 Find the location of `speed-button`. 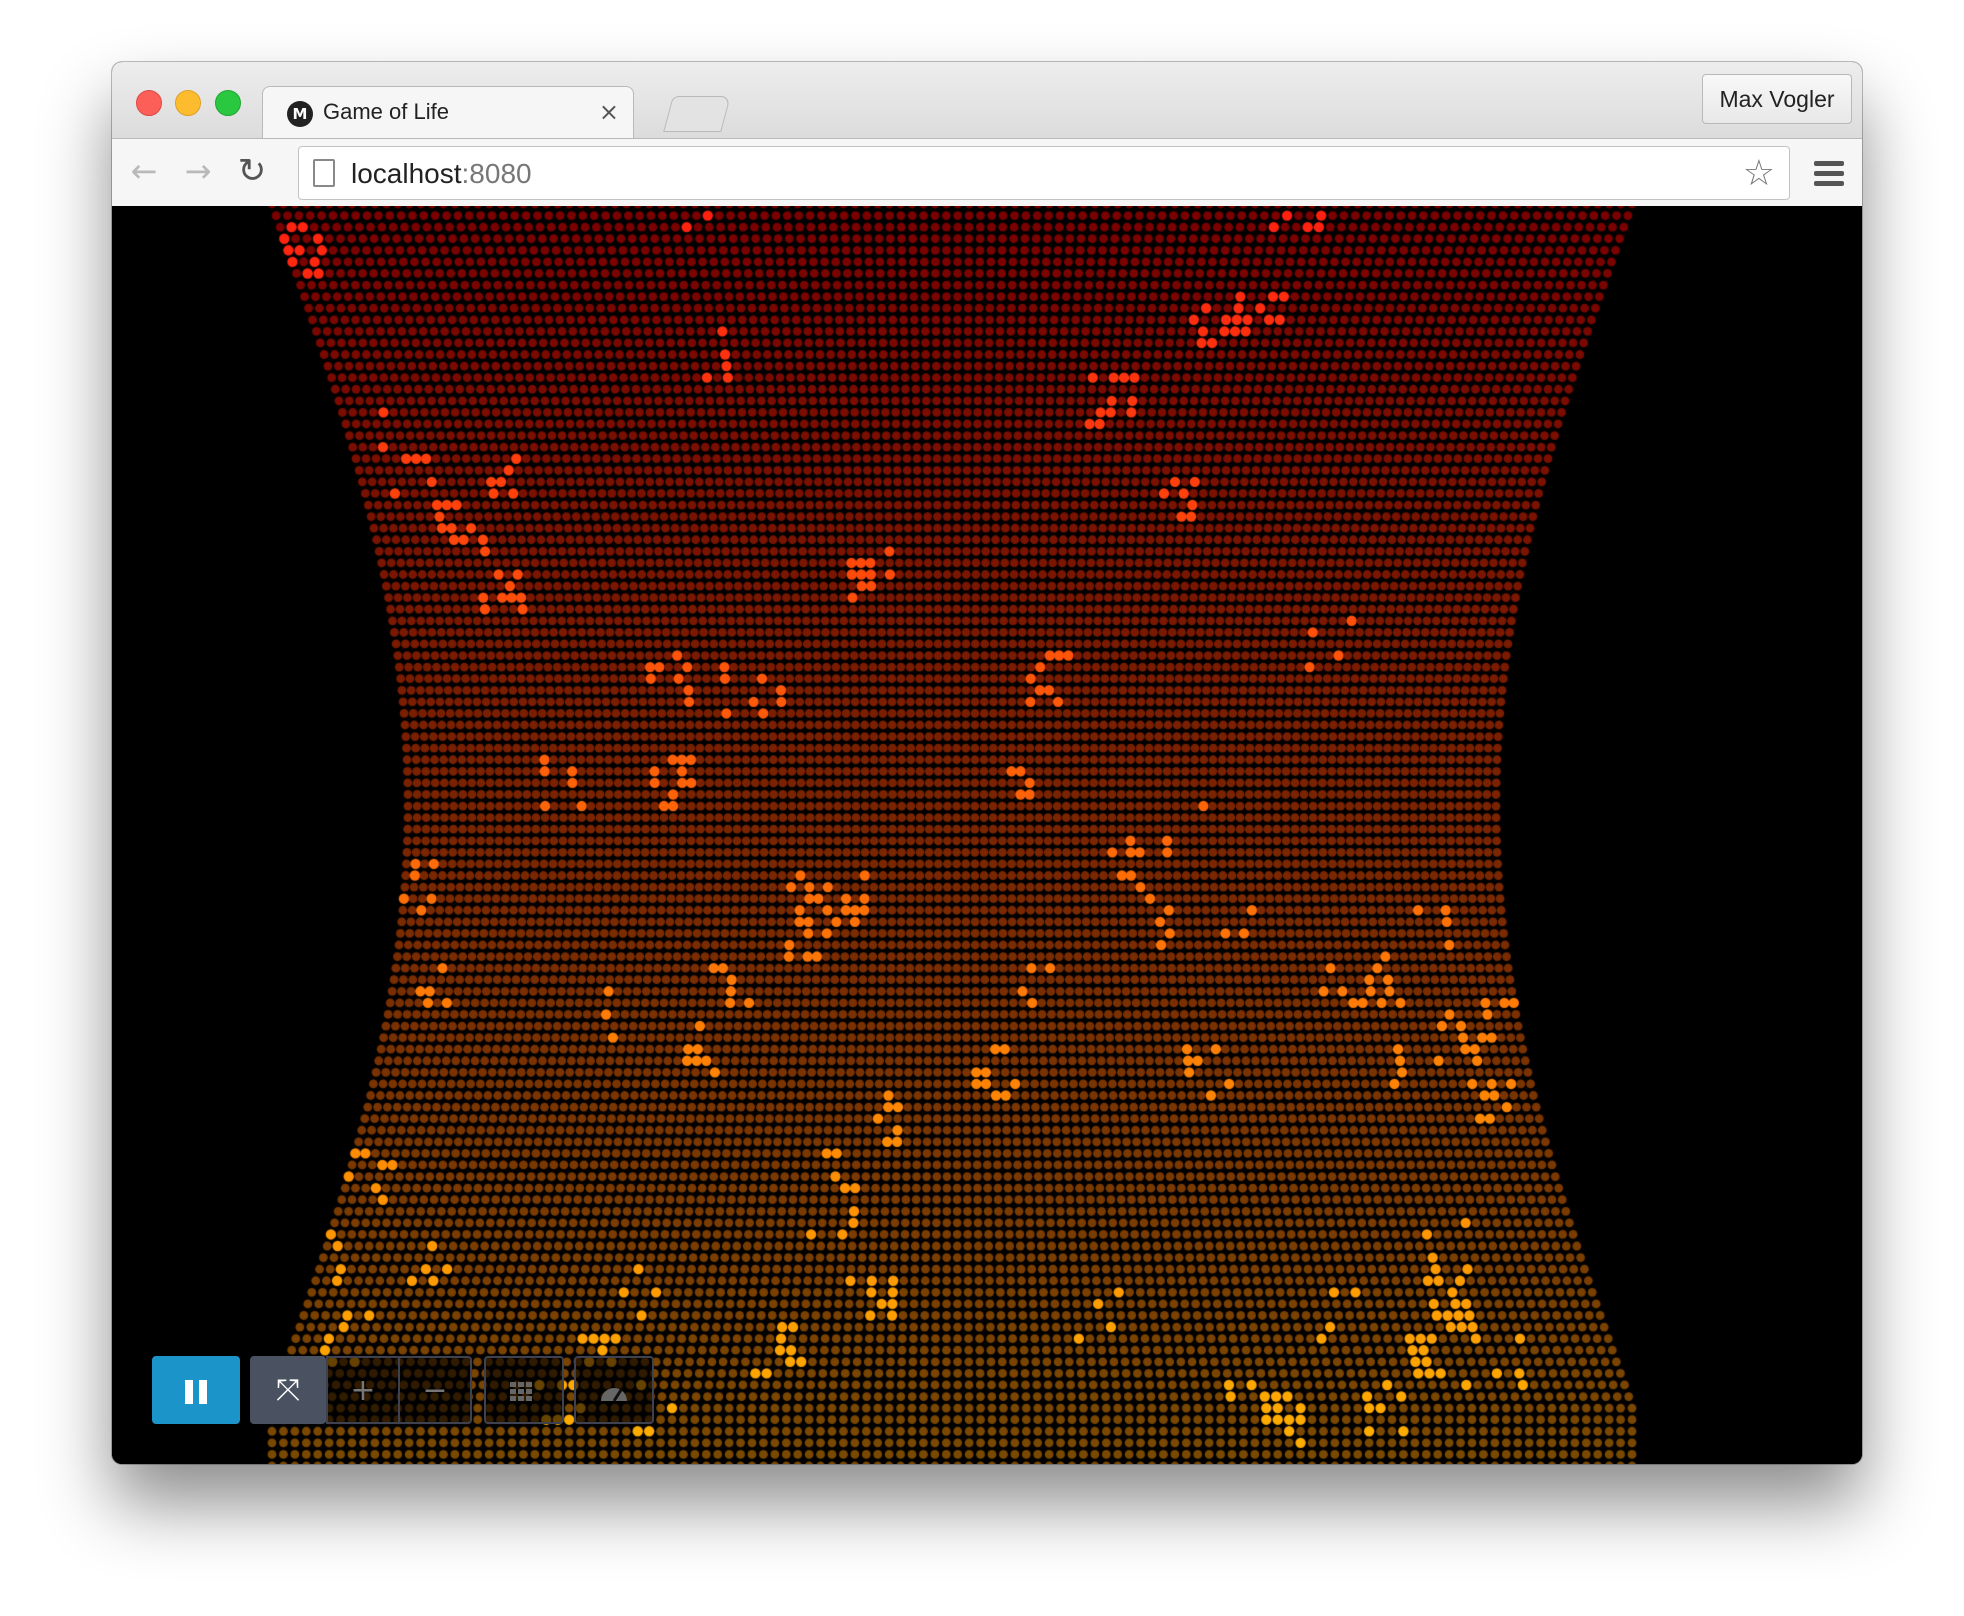

speed-button is located at coordinates (614, 1390).